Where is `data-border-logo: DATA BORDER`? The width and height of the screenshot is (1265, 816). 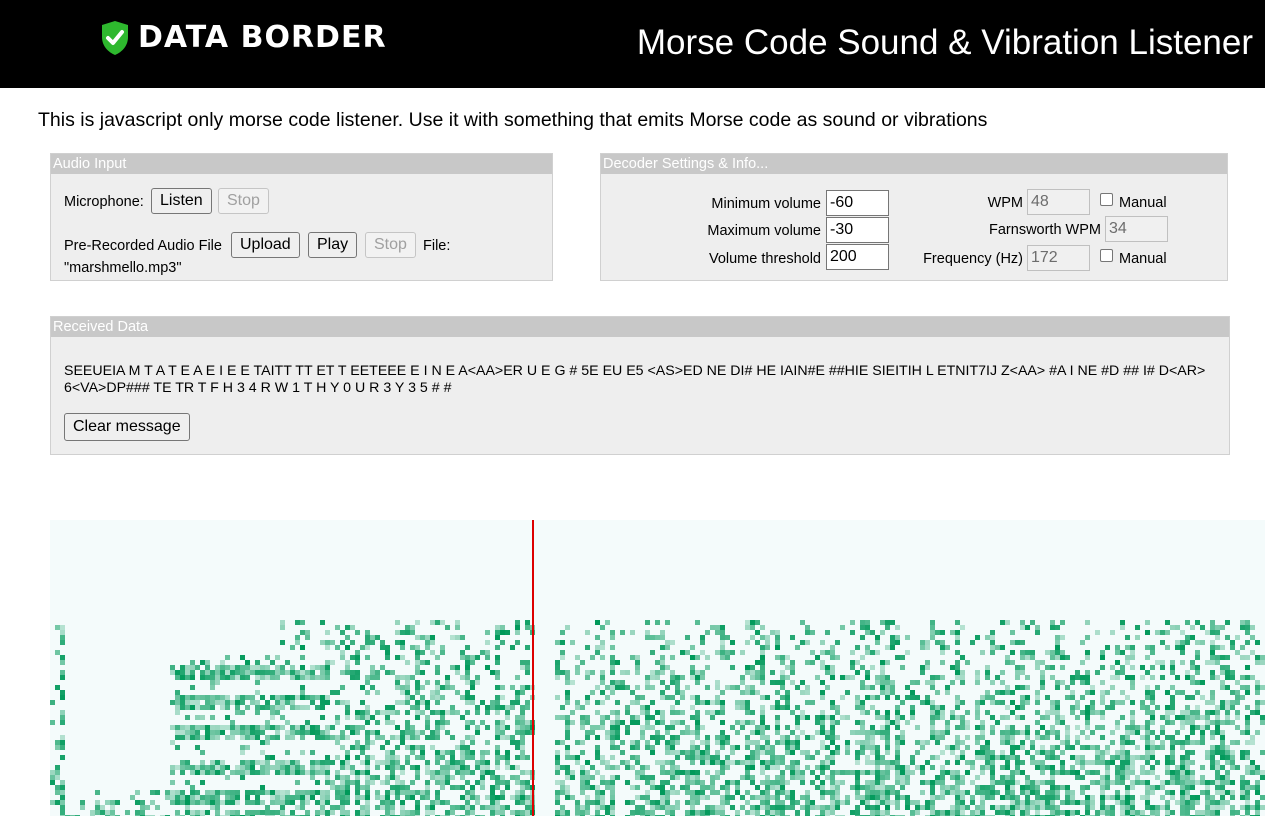 data-border-logo: DATA BORDER is located at coordinates (243, 38).